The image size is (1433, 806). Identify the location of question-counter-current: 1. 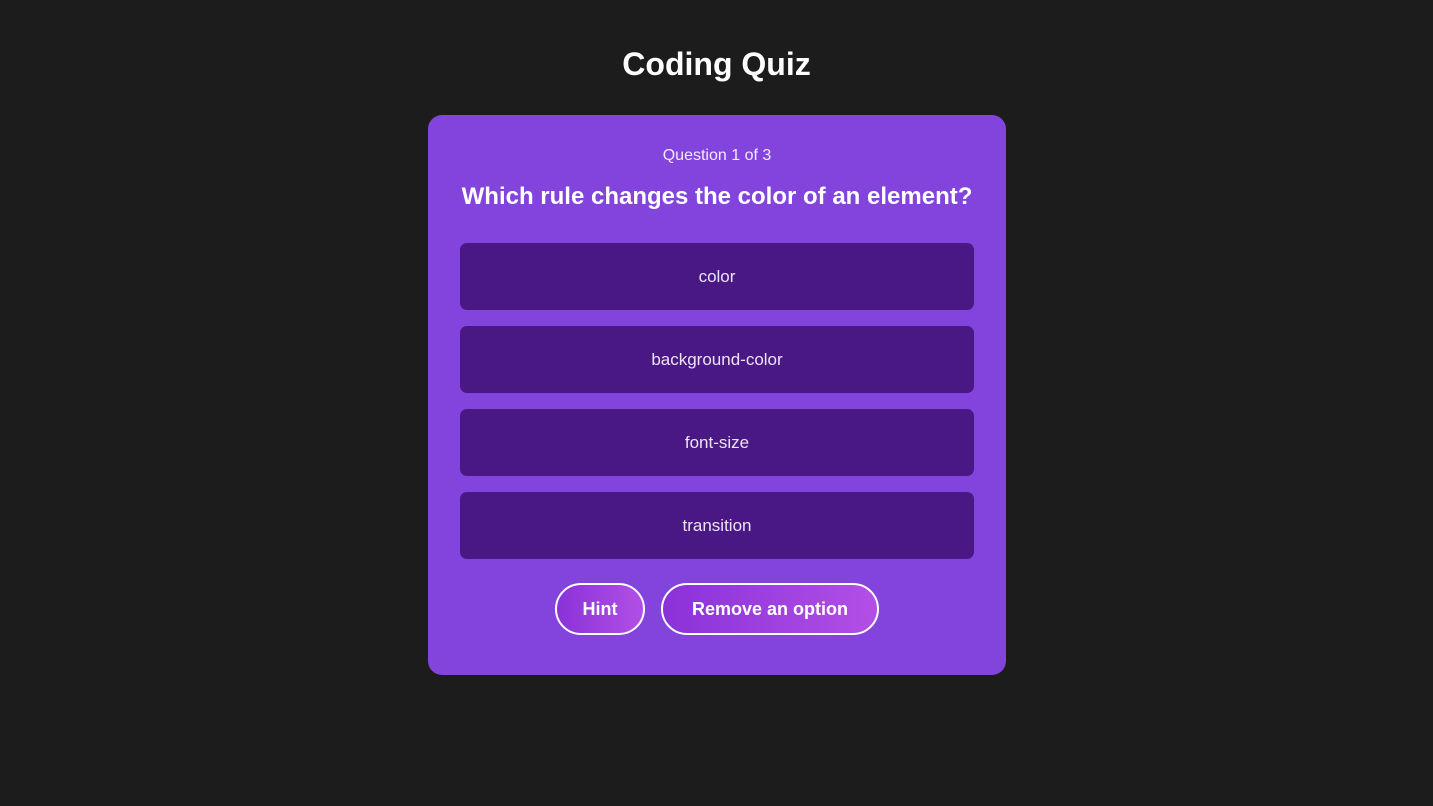
(736, 155).